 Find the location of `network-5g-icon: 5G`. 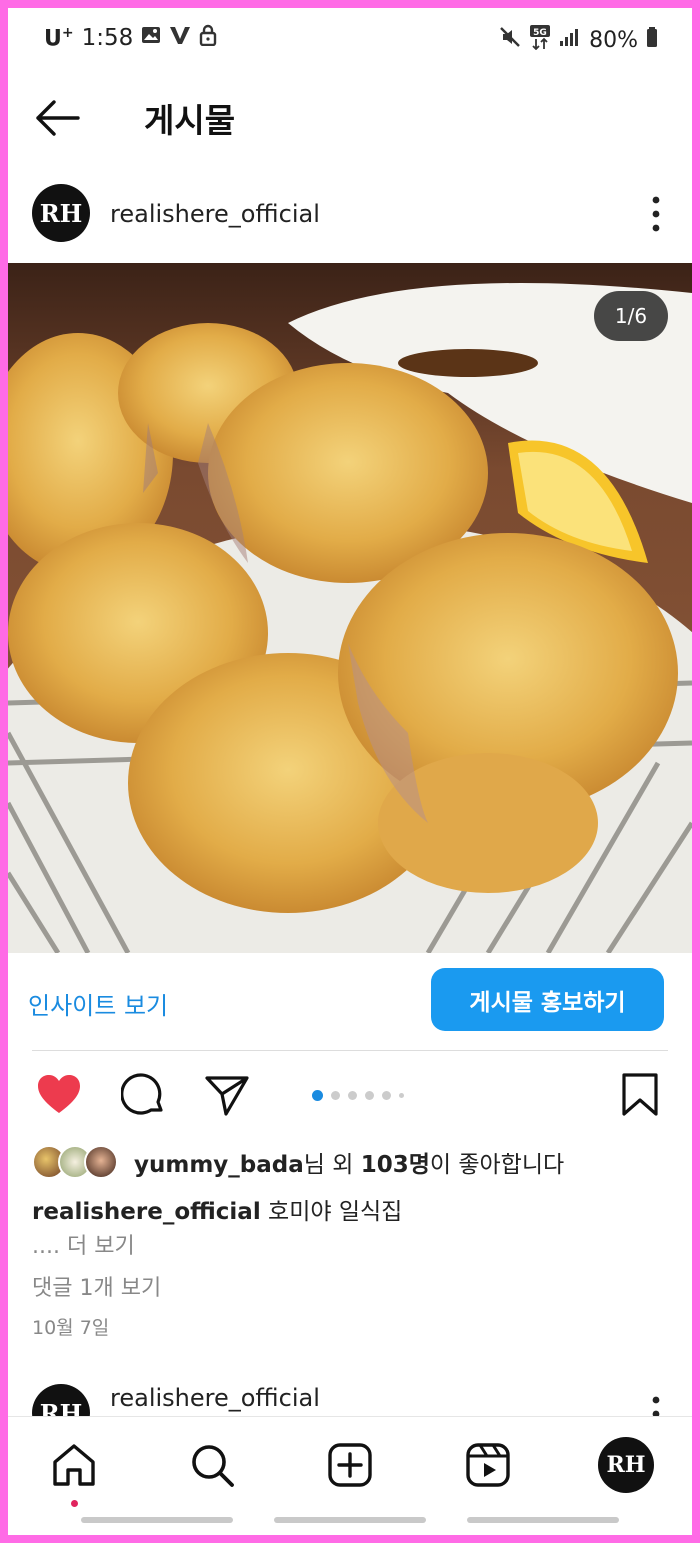

network-5g-icon: 5G is located at coordinates (540, 40).